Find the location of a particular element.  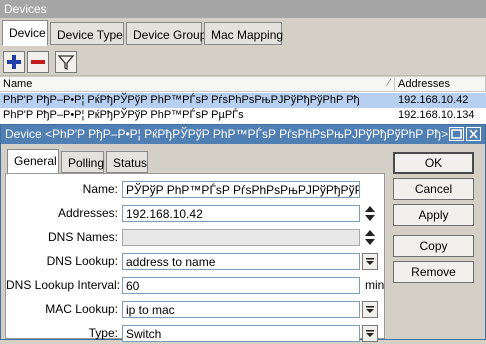

row-address: 192.168.10.42 is located at coordinates (433, 100).